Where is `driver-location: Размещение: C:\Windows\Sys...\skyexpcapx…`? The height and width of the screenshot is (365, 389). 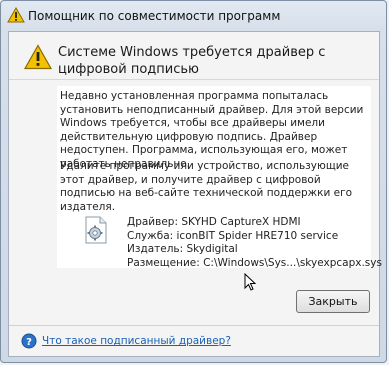 driver-location: Размещение: C:\Windows\Sys...\skyexpcapx… is located at coordinates (254, 262).